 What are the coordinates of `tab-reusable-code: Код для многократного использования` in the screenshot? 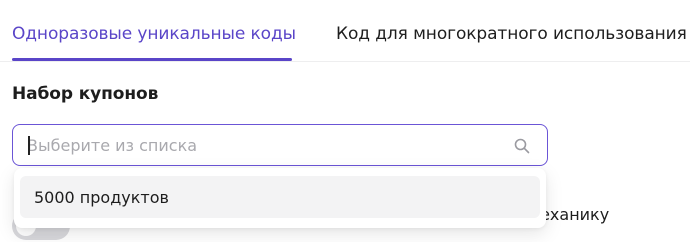 It's located at (511, 34).